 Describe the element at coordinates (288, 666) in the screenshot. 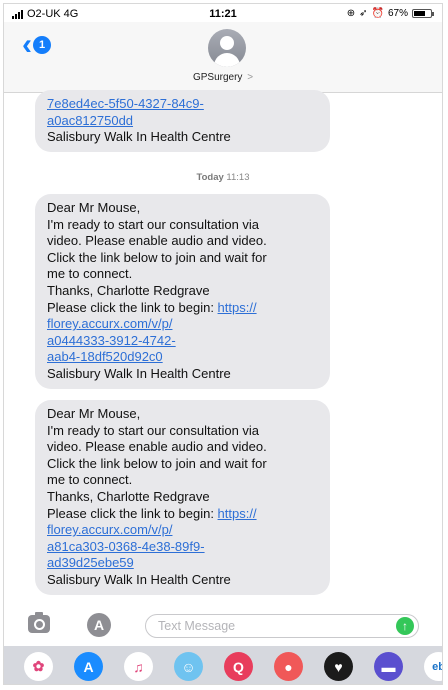

I see `red-app-icon: ●` at that location.